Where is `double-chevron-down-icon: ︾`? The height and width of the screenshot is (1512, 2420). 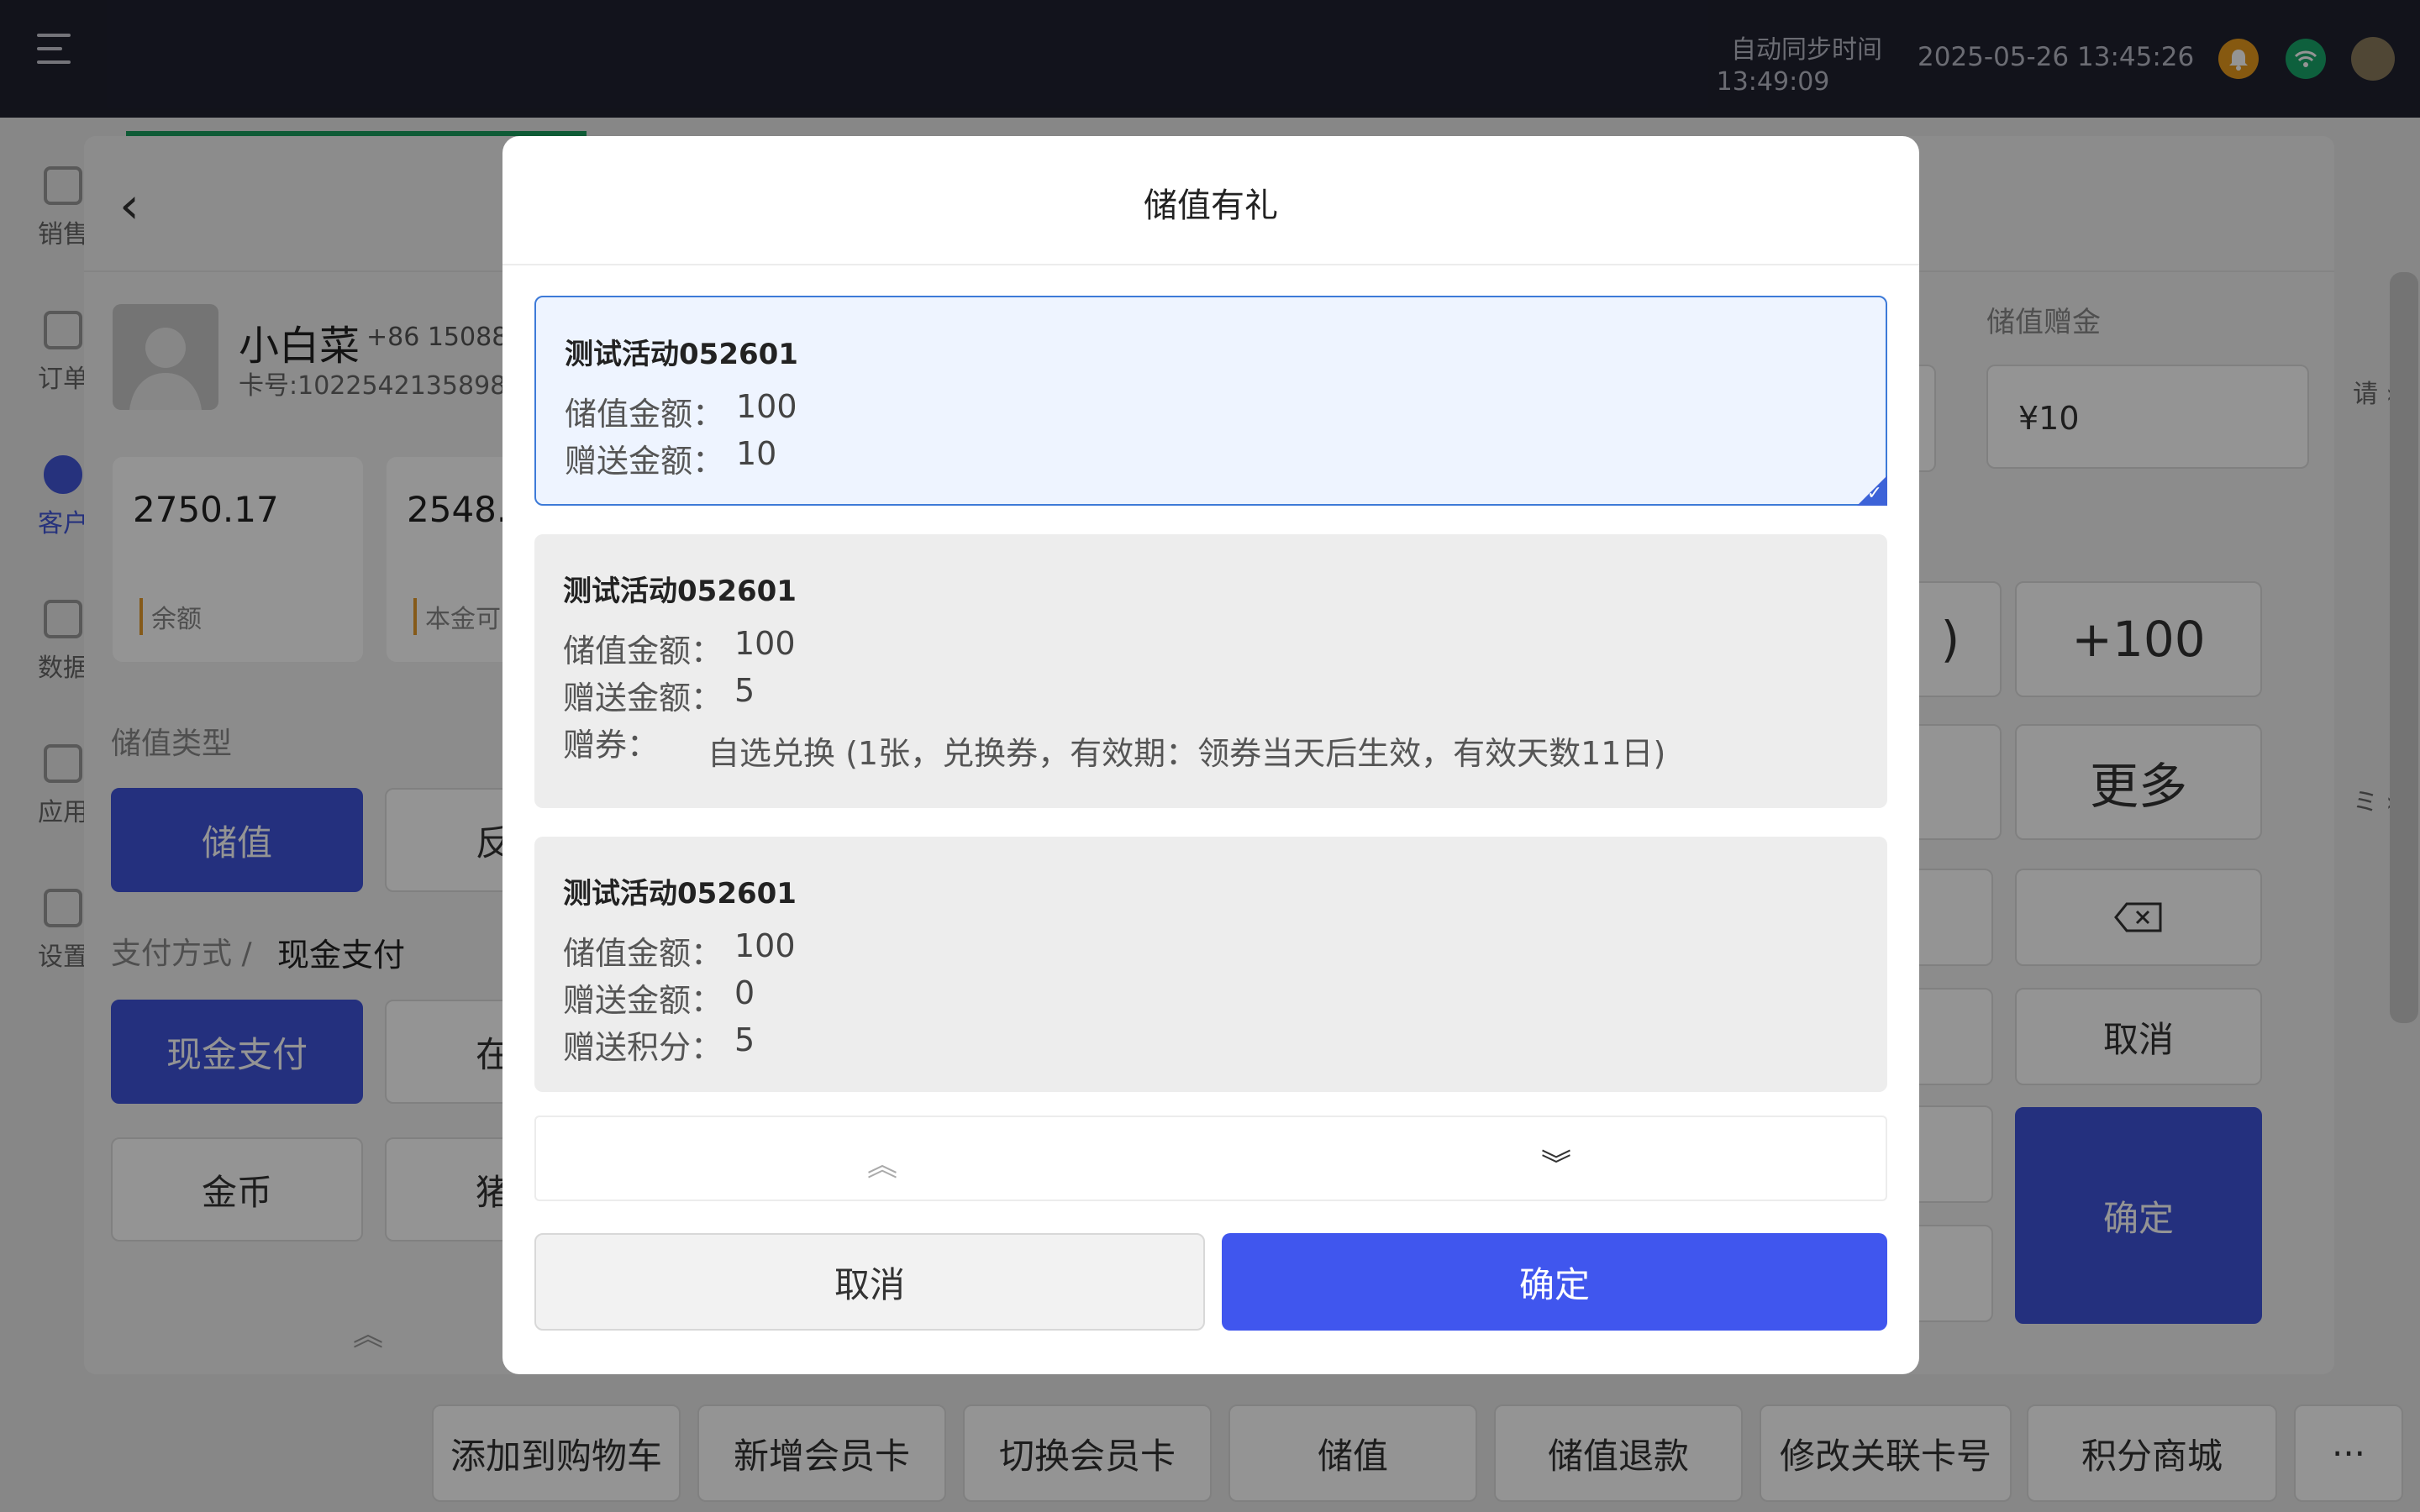 double-chevron-down-icon: ︾ is located at coordinates (1556, 1162).